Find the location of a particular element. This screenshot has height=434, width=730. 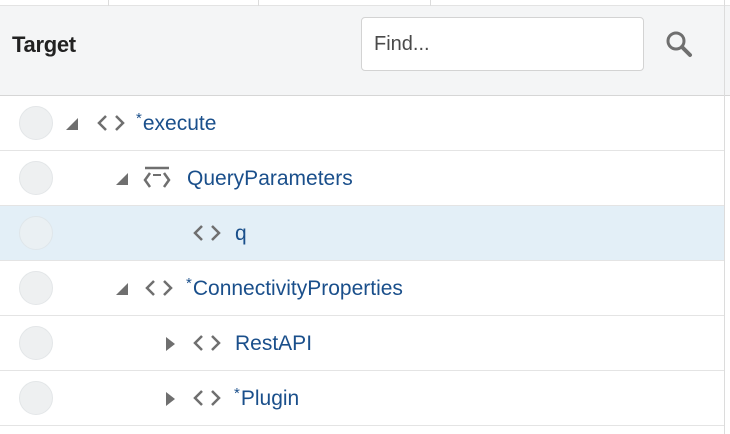

tree-node-label: *ConnectivityProperties is located at coordinates (294, 288).